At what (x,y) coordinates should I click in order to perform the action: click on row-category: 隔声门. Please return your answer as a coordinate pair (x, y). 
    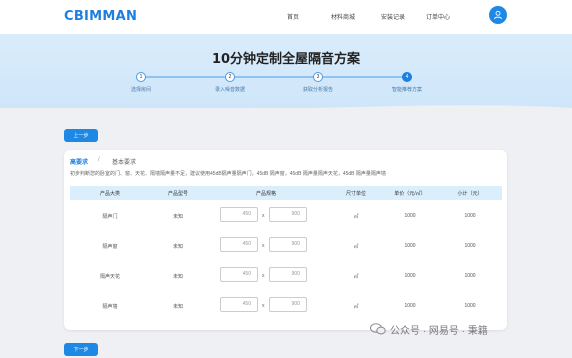
    Looking at the image, I should click on (110, 217).